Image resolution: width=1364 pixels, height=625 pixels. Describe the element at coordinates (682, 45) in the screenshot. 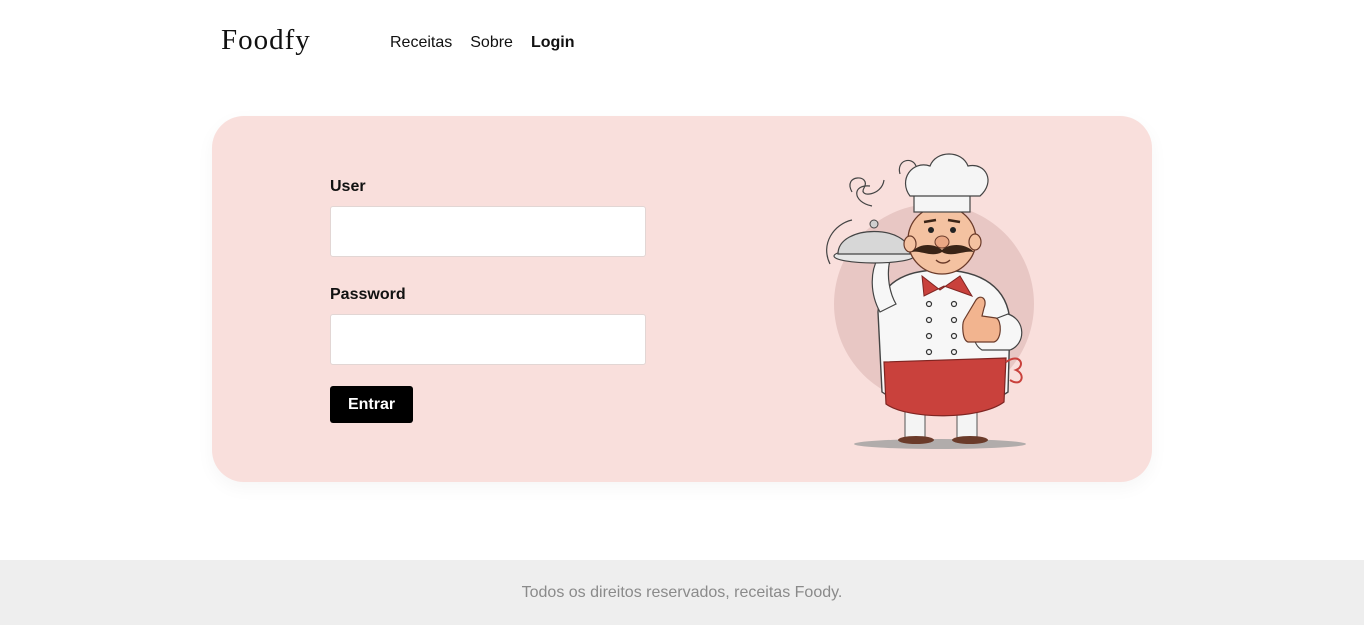

I see `site-header: Foodfy Receitas Sobre Login` at that location.